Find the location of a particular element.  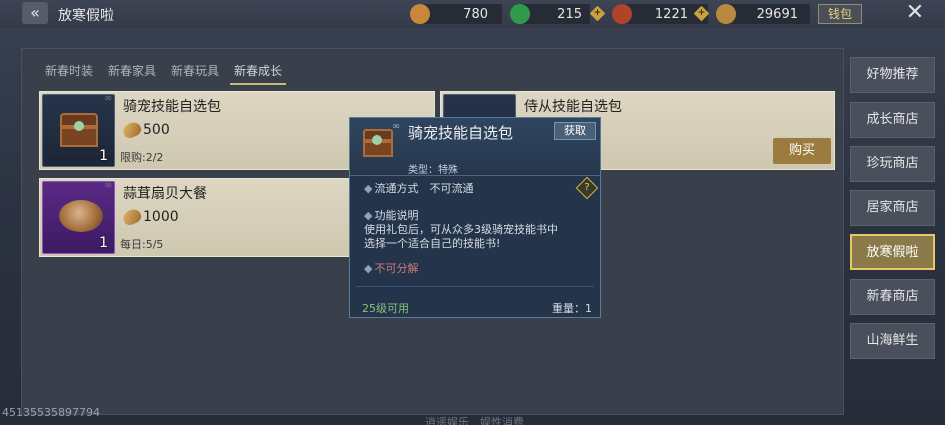

close-icon: ✕ is located at coordinates (915, 12).